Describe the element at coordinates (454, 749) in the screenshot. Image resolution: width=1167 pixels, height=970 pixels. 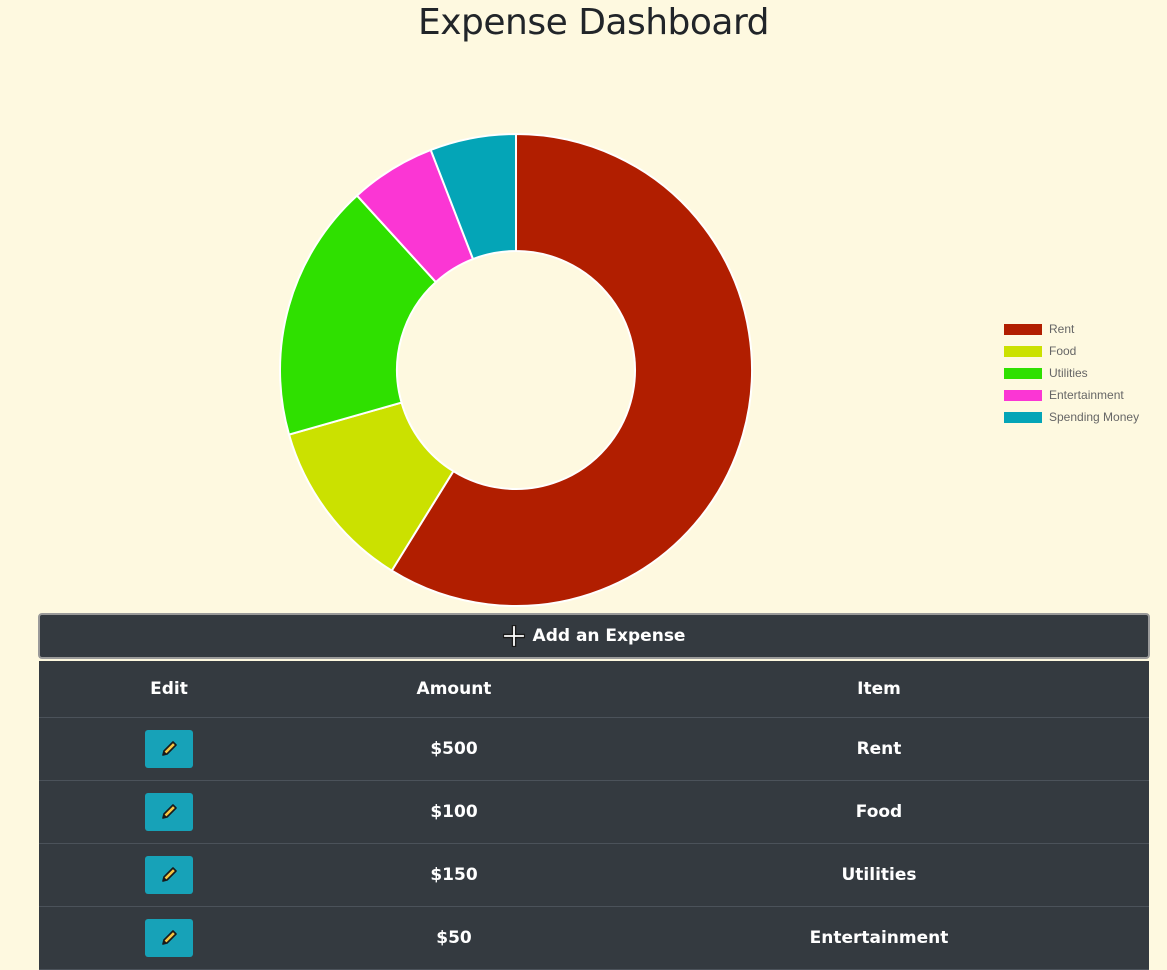
I see `amount-cell: $500` at that location.